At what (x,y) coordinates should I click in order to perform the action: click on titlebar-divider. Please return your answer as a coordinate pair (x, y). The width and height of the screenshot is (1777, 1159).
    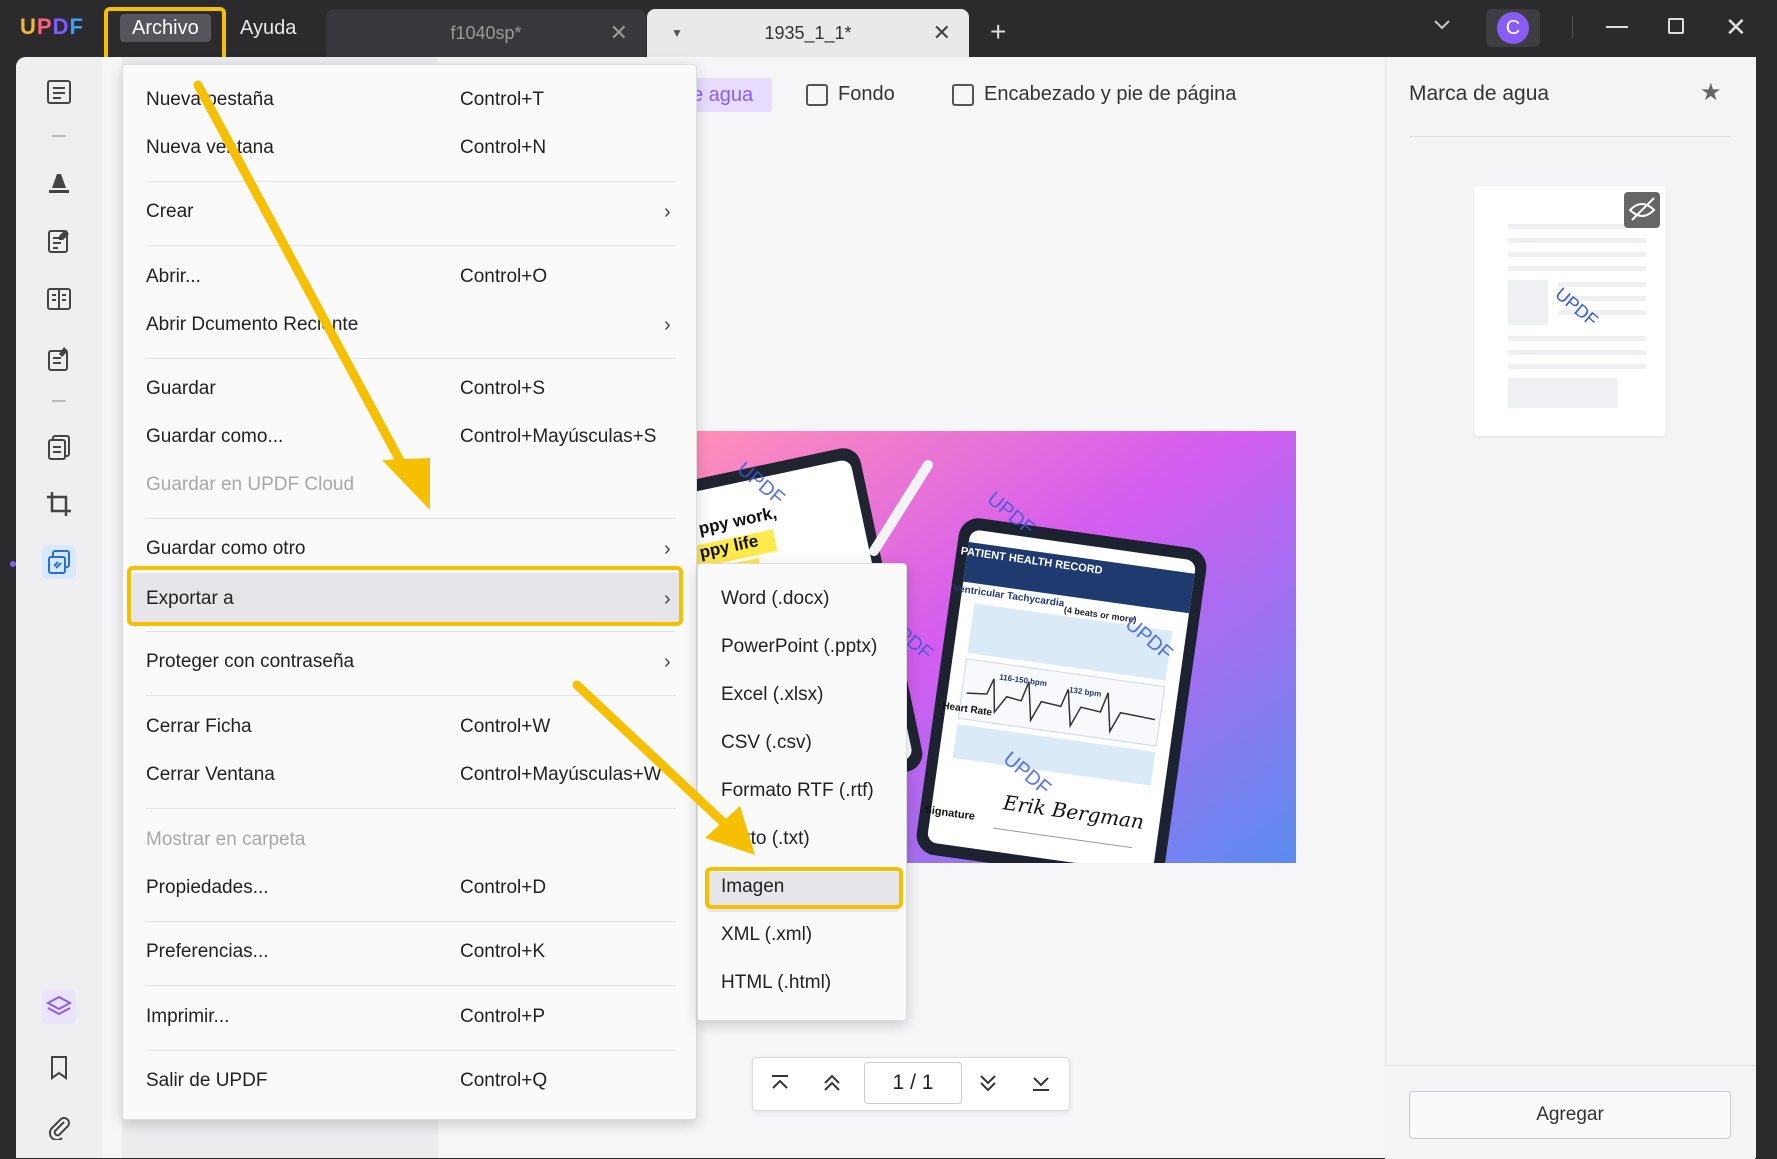
    Looking at the image, I should click on (1572, 27).